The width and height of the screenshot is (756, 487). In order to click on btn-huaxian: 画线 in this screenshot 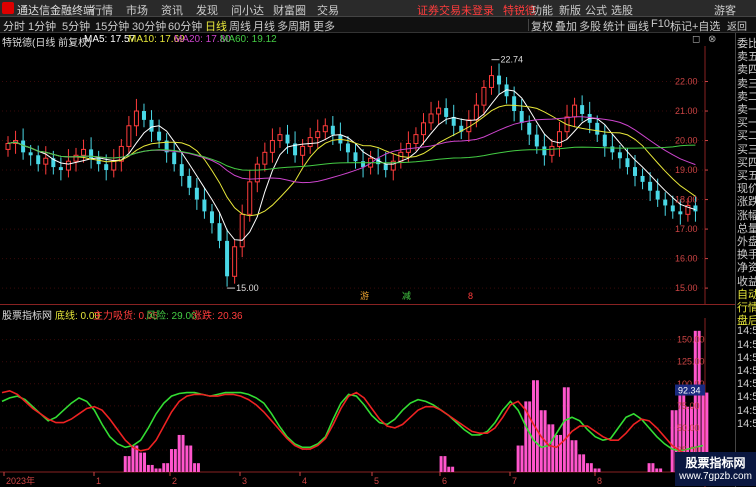, I will do `click(638, 26)`.